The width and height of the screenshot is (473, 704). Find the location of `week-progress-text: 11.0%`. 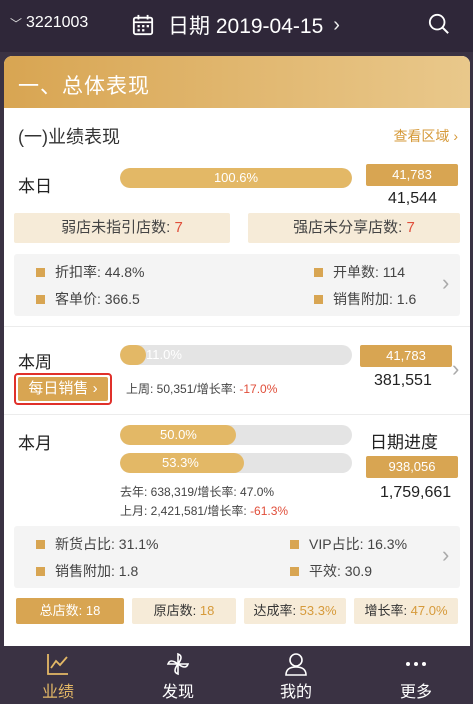

week-progress-text: 11.0% is located at coordinates (164, 354).